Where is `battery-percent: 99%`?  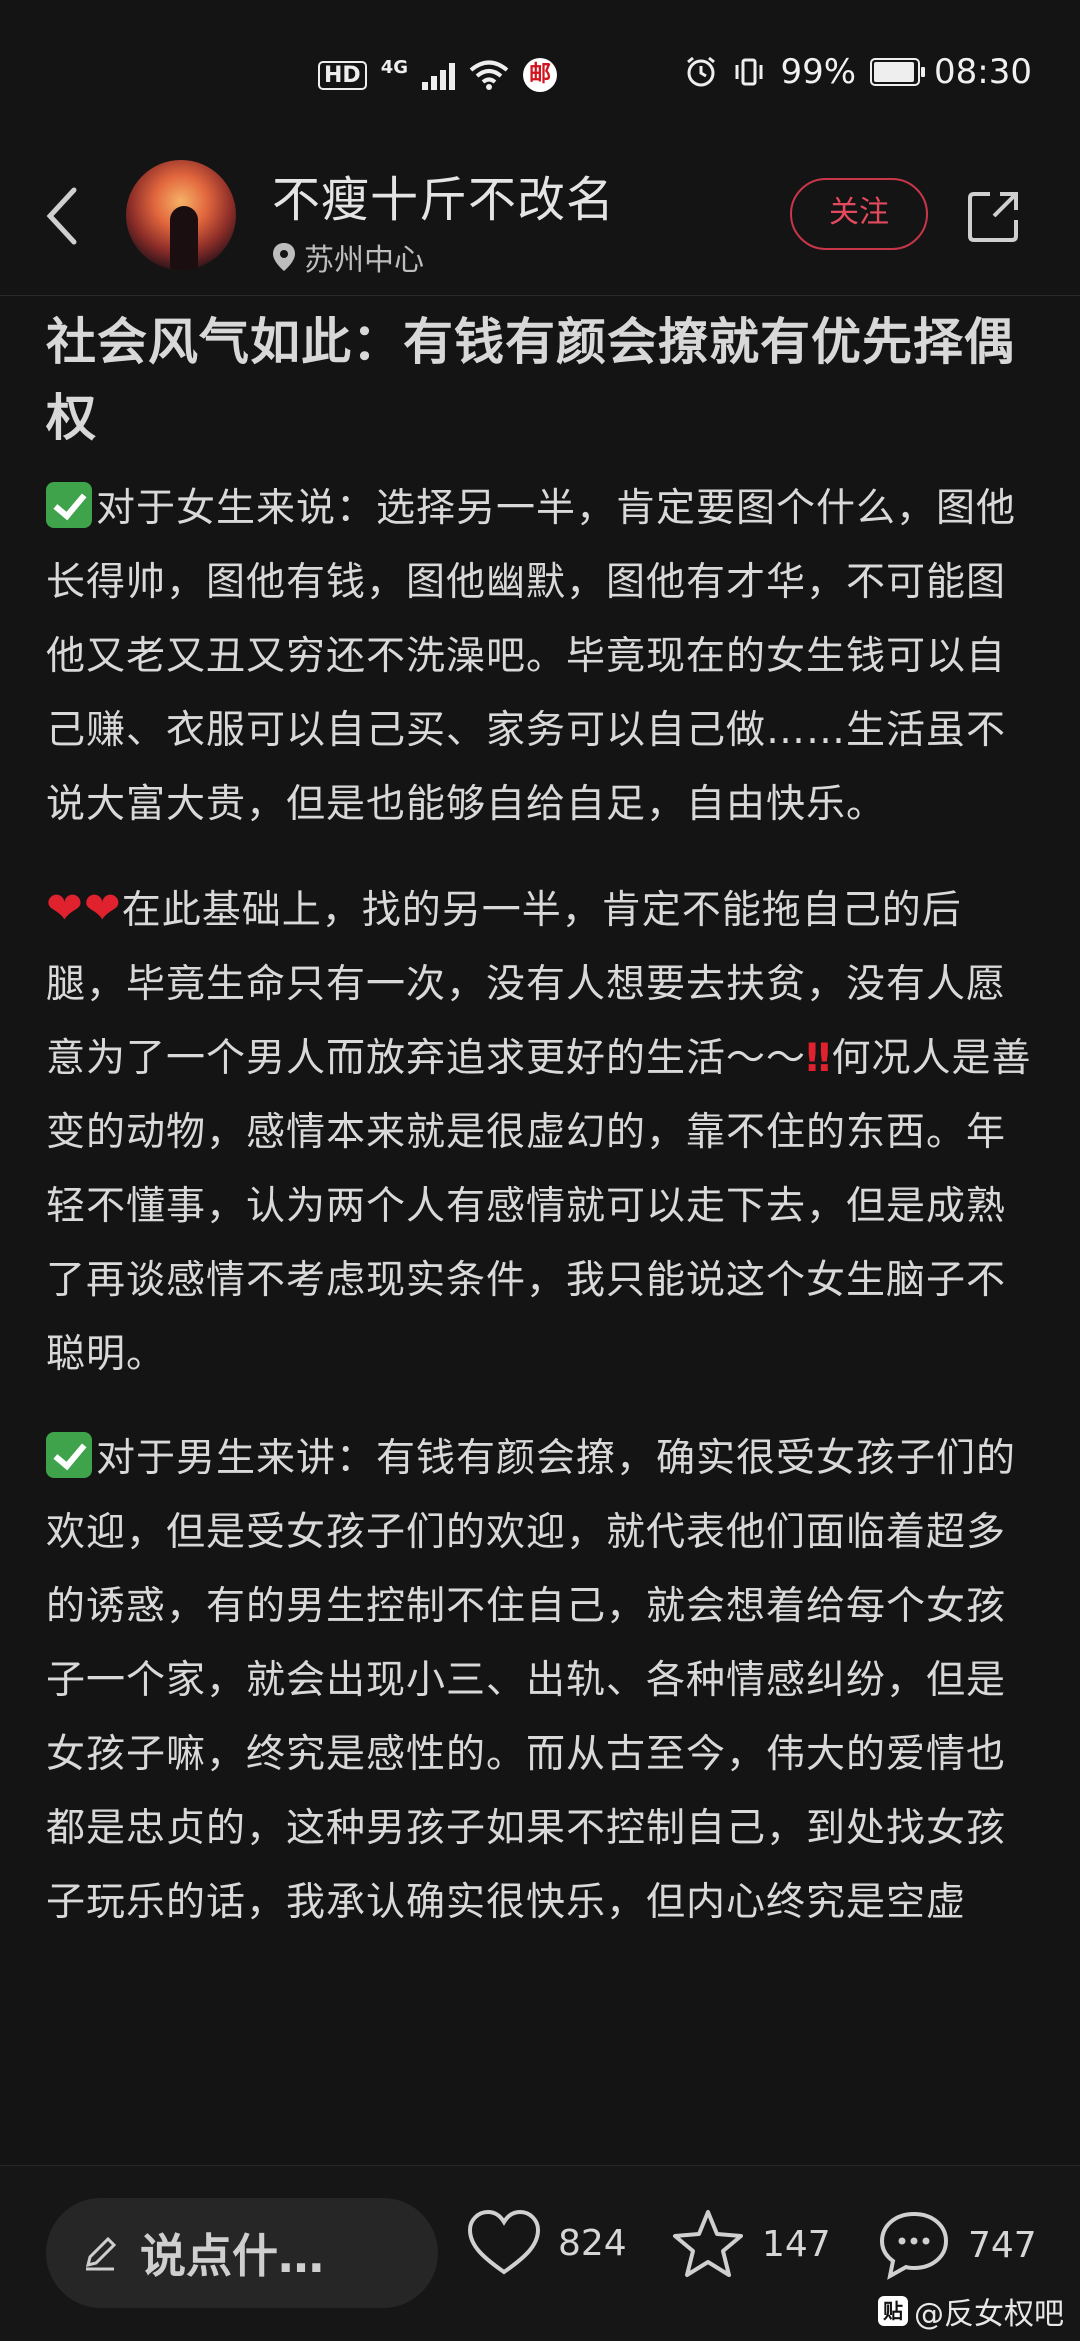
battery-percent: 99% is located at coordinates (818, 72).